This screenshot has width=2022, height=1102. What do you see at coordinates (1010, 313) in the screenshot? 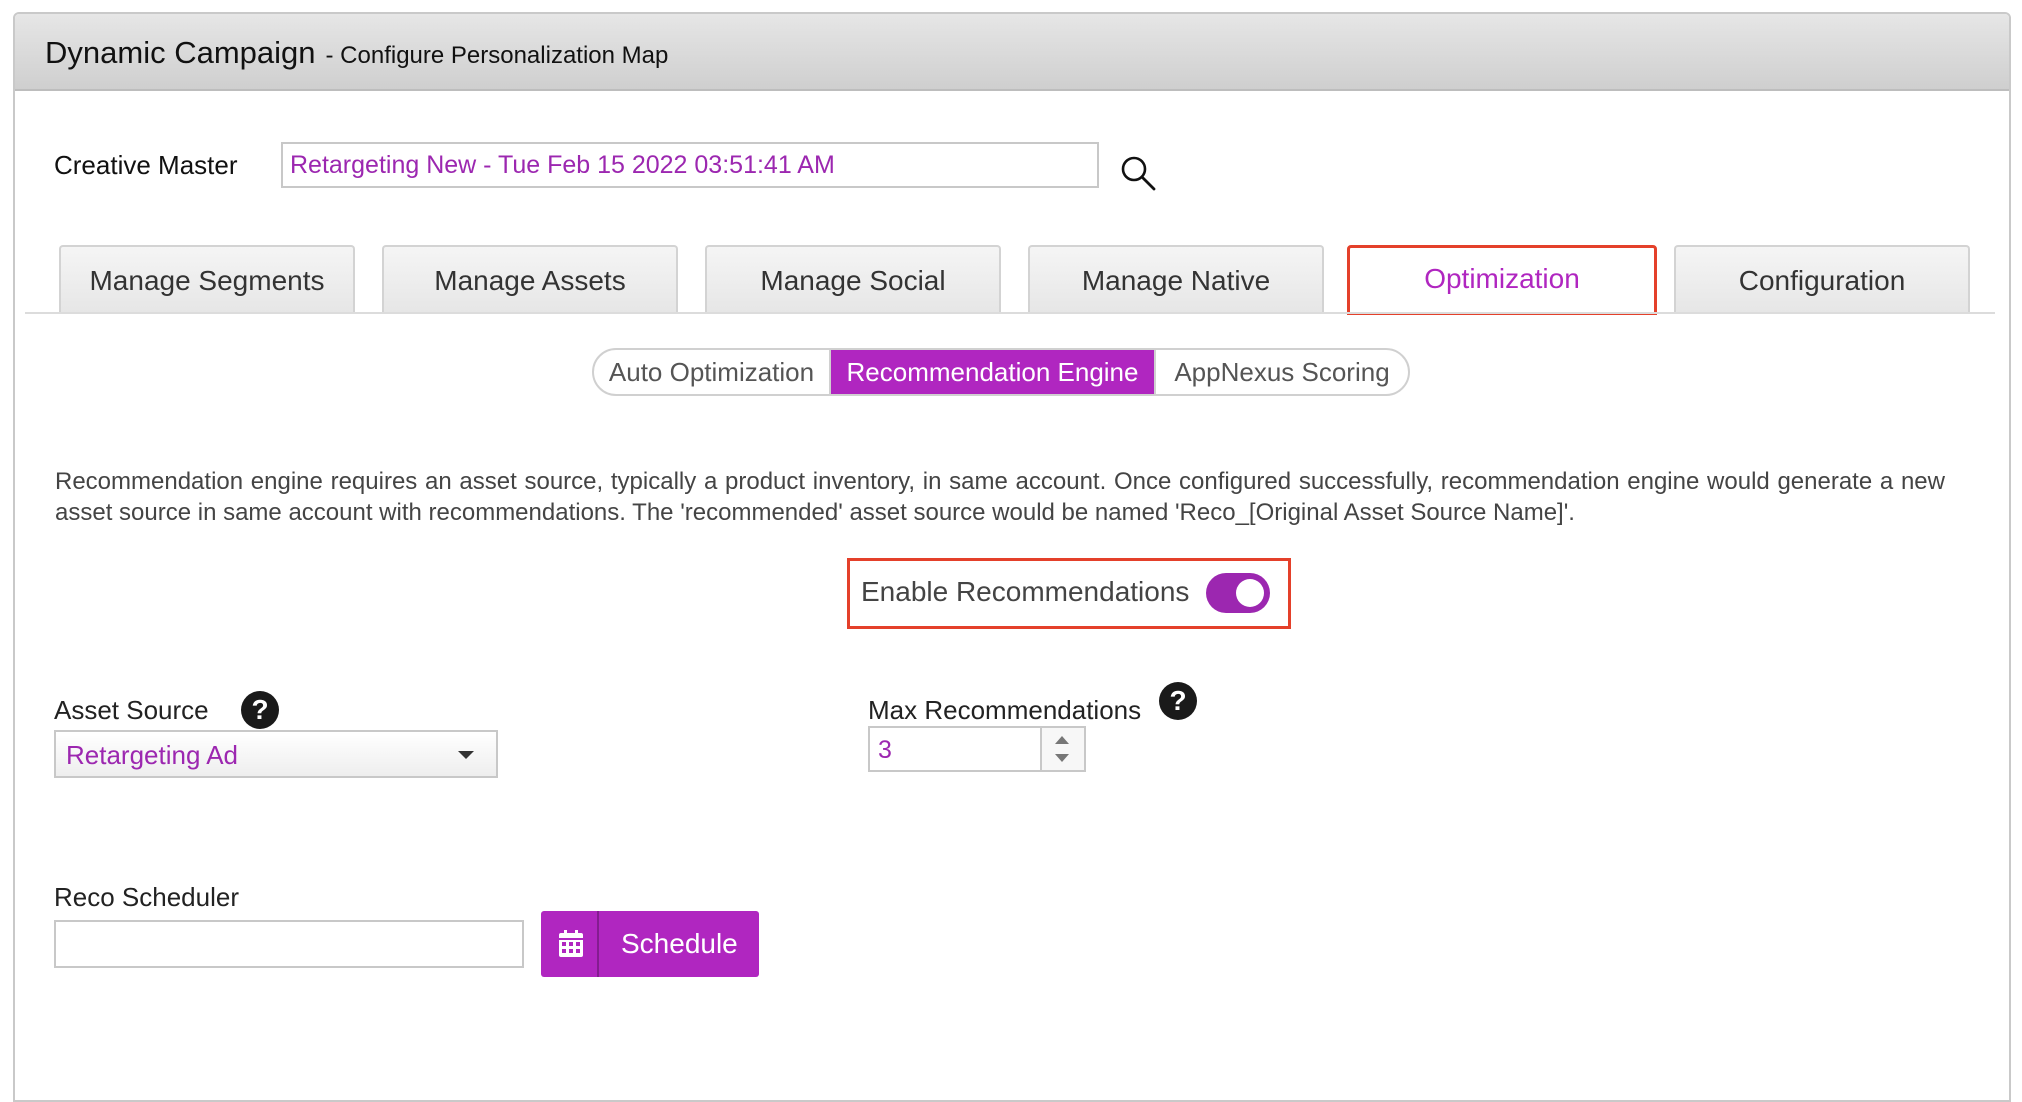
I see `tab-divider` at bounding box center [1010, 313].